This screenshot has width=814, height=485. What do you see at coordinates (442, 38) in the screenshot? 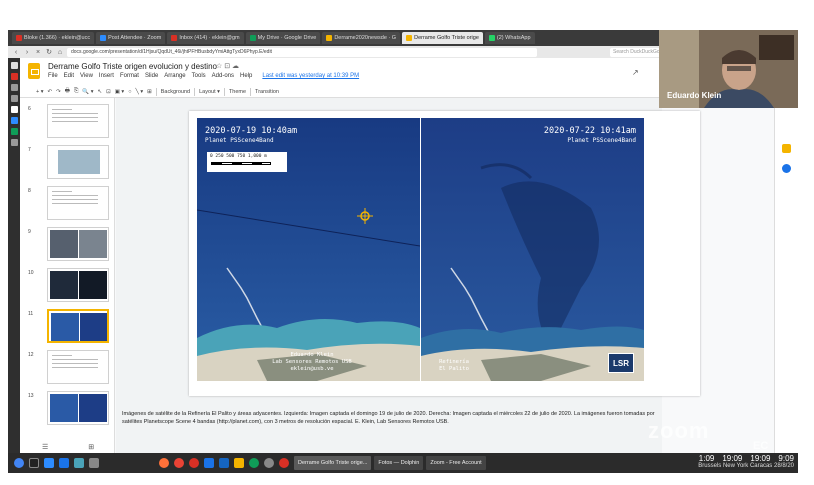
I see `browser-tab: Derrame Golfo Triste orige` at bounding box center [442, 38].